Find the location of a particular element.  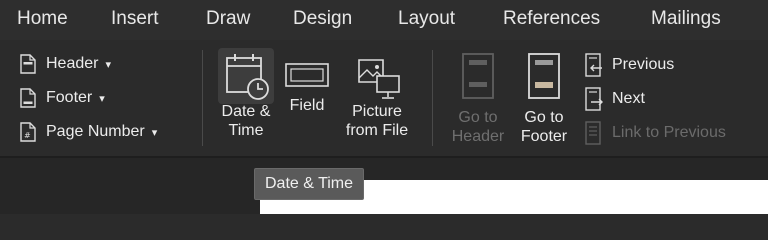

picture-from-file-button: Picture from File is located at coordinates (377, 98).